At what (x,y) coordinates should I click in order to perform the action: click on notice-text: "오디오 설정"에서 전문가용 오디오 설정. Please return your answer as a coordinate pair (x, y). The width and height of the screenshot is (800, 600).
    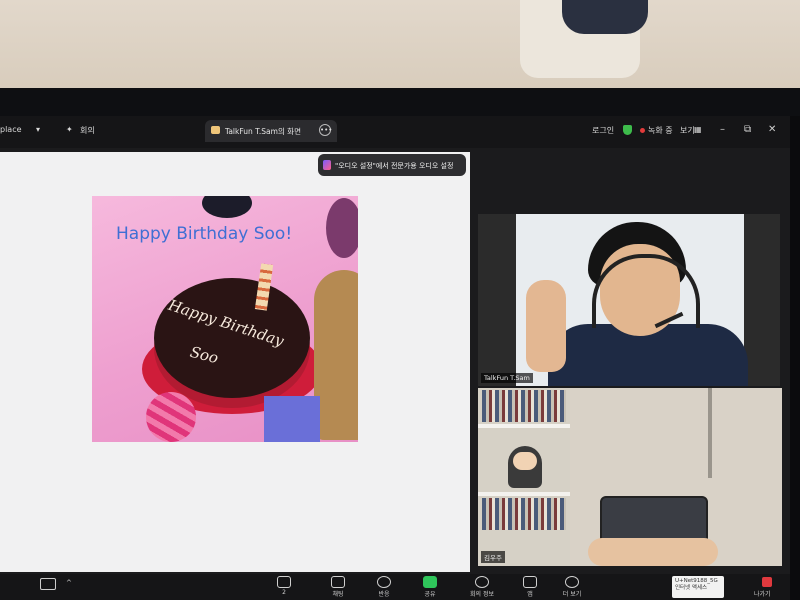
    Looking at the image, I should click on (394, 166).